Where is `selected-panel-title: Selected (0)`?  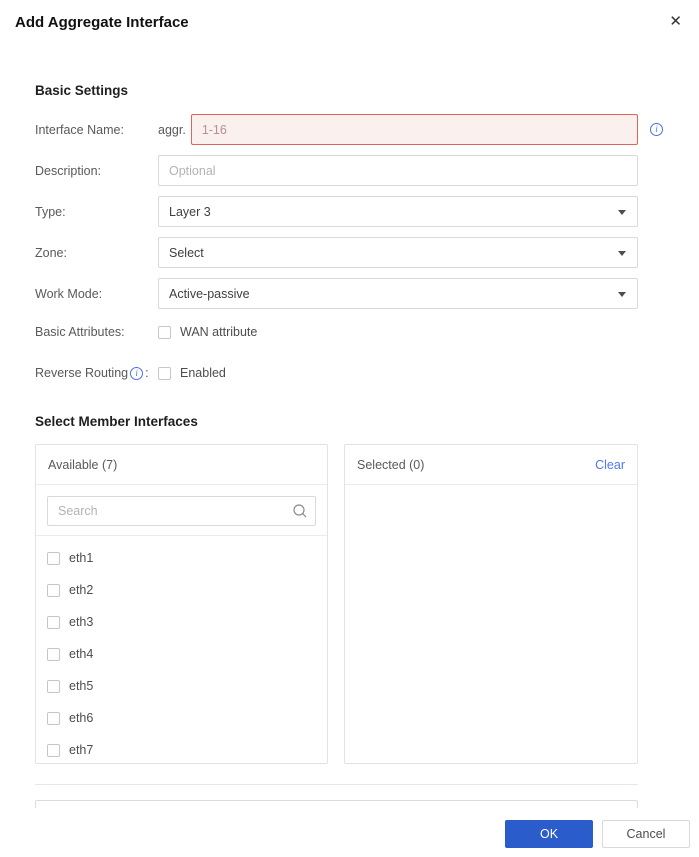 selected-panel-title: Selected (0) is located at coordinates (391, 464).